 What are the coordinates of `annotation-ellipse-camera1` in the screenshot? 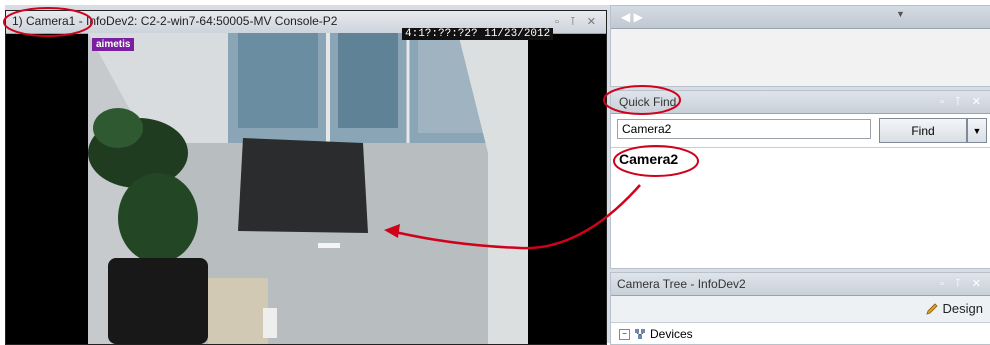 It's located at (48, 22).